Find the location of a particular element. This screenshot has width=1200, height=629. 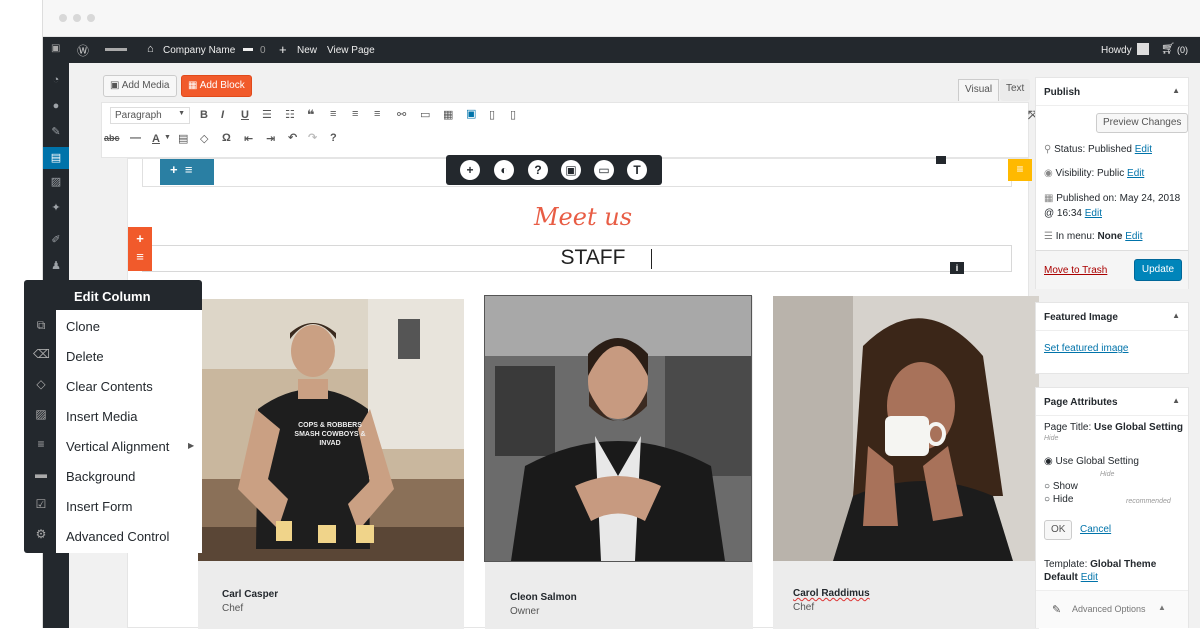

menu-item-delete: Delete is located at coordinates (85, 356).